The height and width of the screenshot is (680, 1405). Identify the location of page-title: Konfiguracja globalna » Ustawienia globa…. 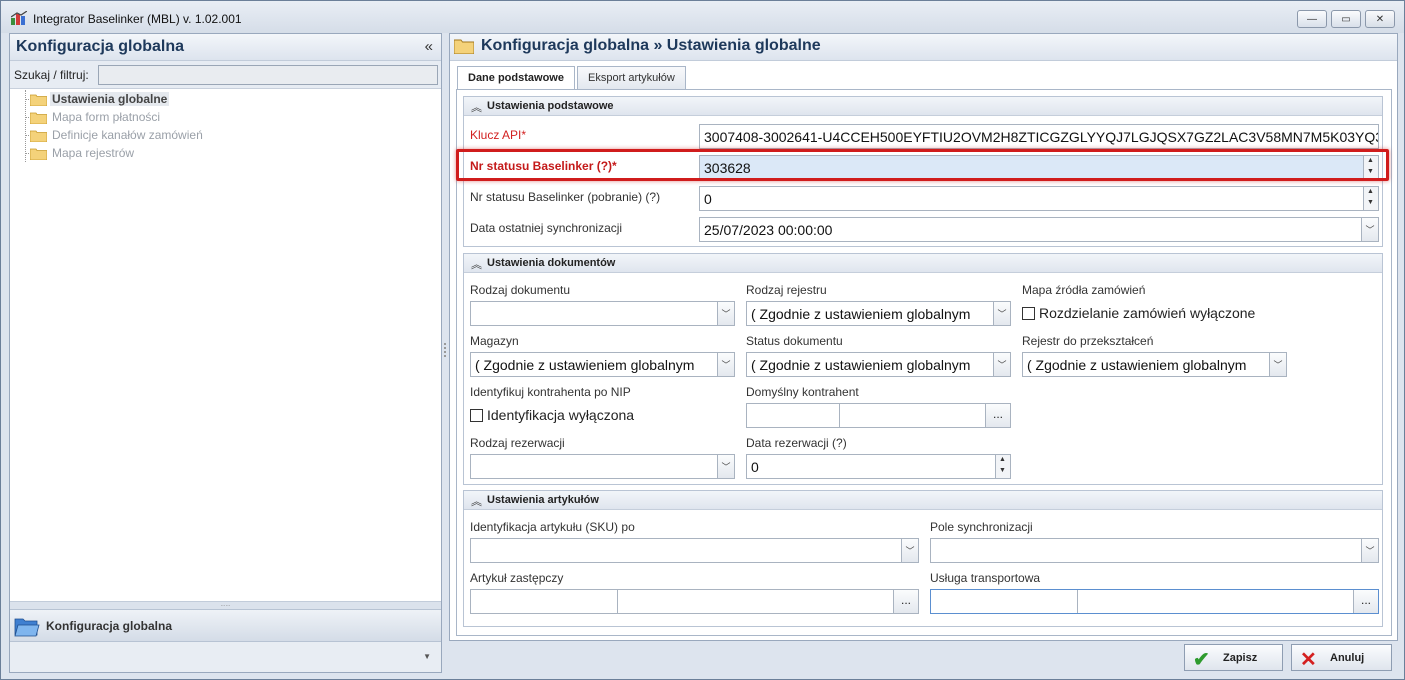
(651, 45).